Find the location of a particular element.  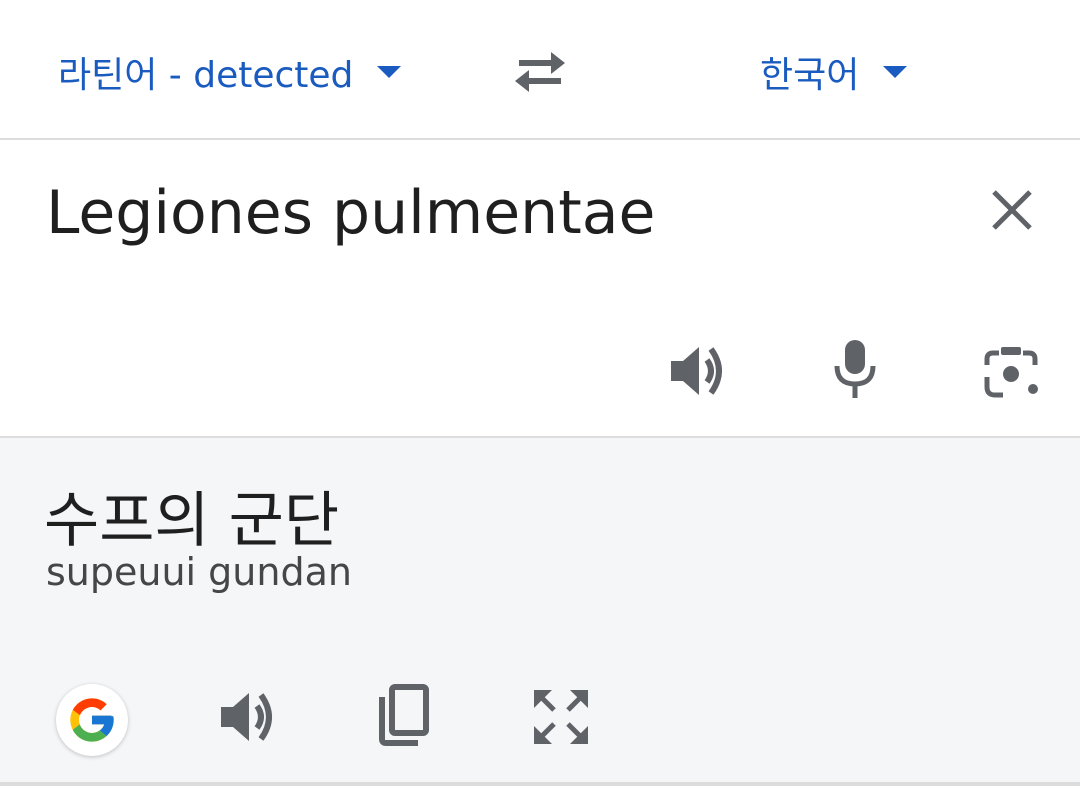

close-icon is located at coordinates (1012, 210).